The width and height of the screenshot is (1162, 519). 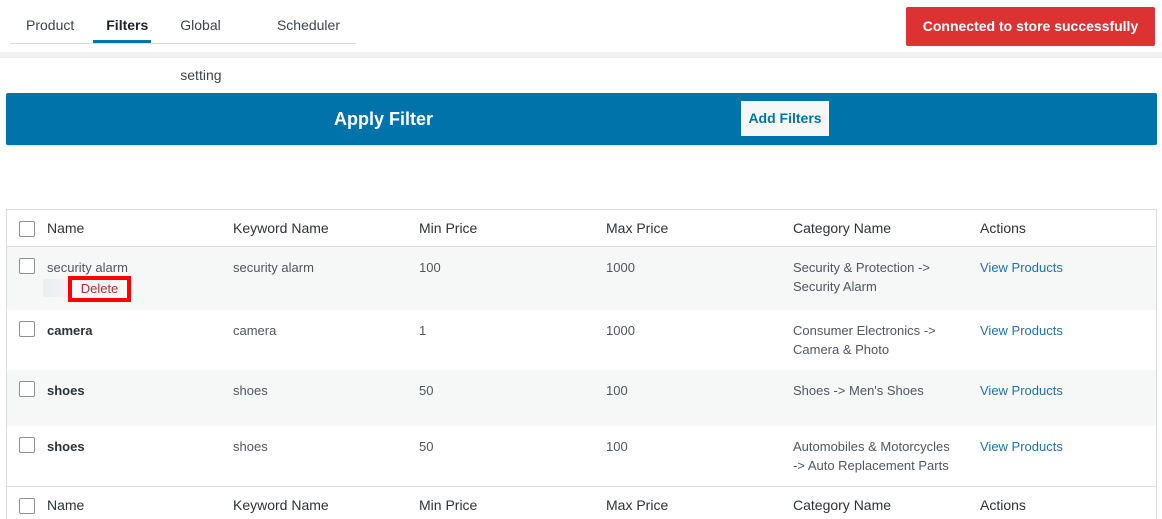 I want to click on category-cell: Consumer Electronics -> Camera & Photo, so click(x=864, y=340).